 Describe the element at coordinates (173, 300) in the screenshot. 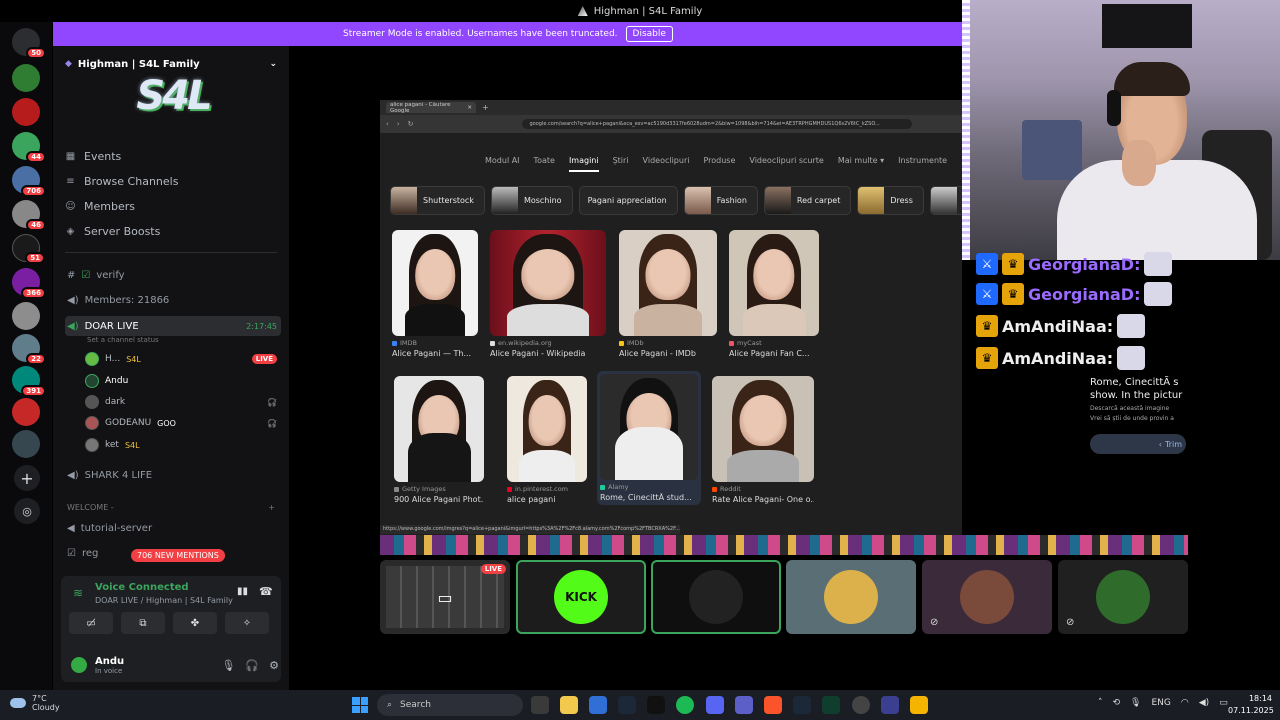

I see `channel-members-count: ◀) Members: 21866` at that location.